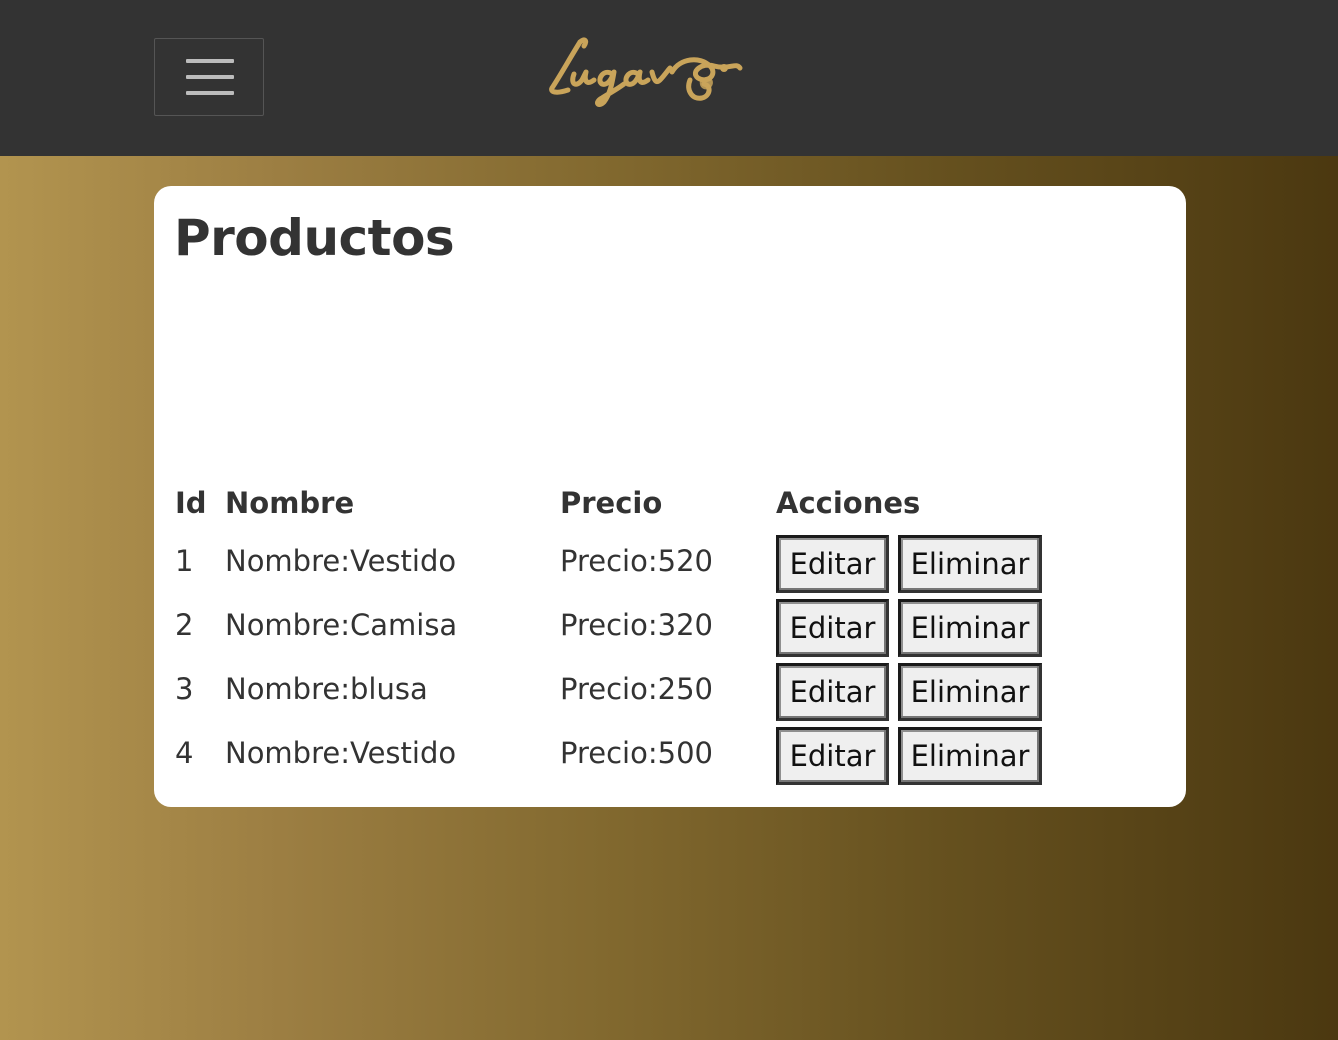 Image resolution: width=1338 pixels, height=1040 pixels. What do you see at coordinates (184, 561) in the screenshot?
I see `row-id: 1` at bounding box center [184, 561].